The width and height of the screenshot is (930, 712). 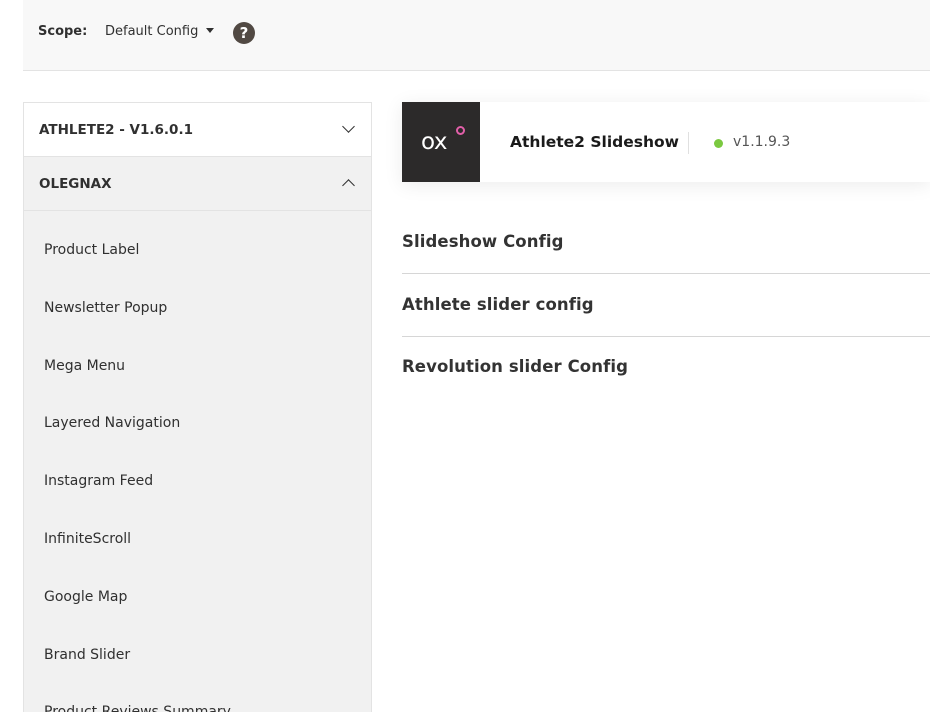 I want to click on question-circle-icon: ?, so click(x=244, y=33).